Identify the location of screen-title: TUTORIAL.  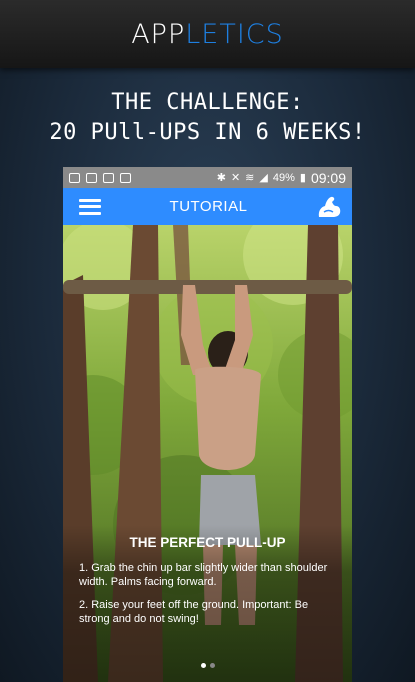
(208, 206).